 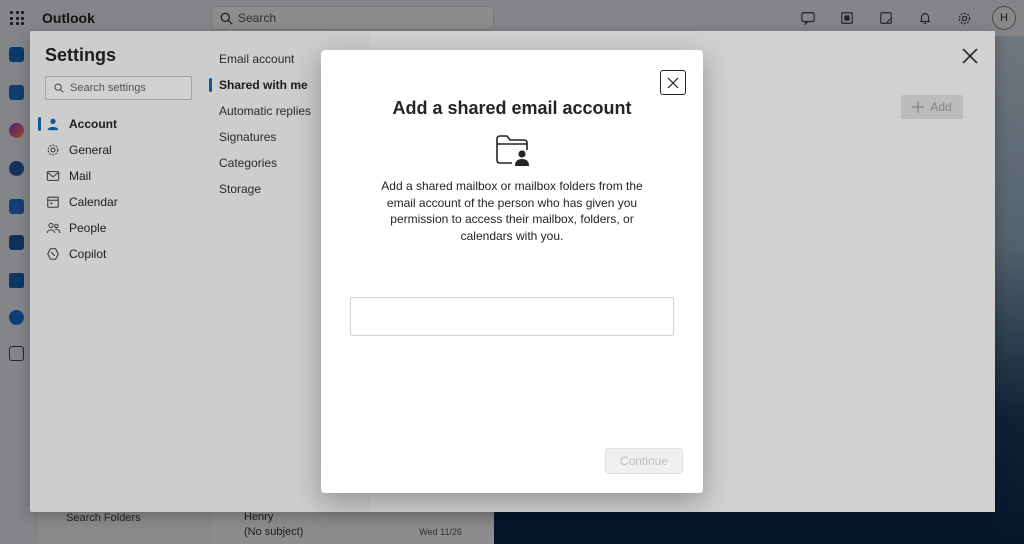 What do you see at coordinates (512, 150) in the screenshot?
I see `folder-person-icon` at bounding box center [512, 150].